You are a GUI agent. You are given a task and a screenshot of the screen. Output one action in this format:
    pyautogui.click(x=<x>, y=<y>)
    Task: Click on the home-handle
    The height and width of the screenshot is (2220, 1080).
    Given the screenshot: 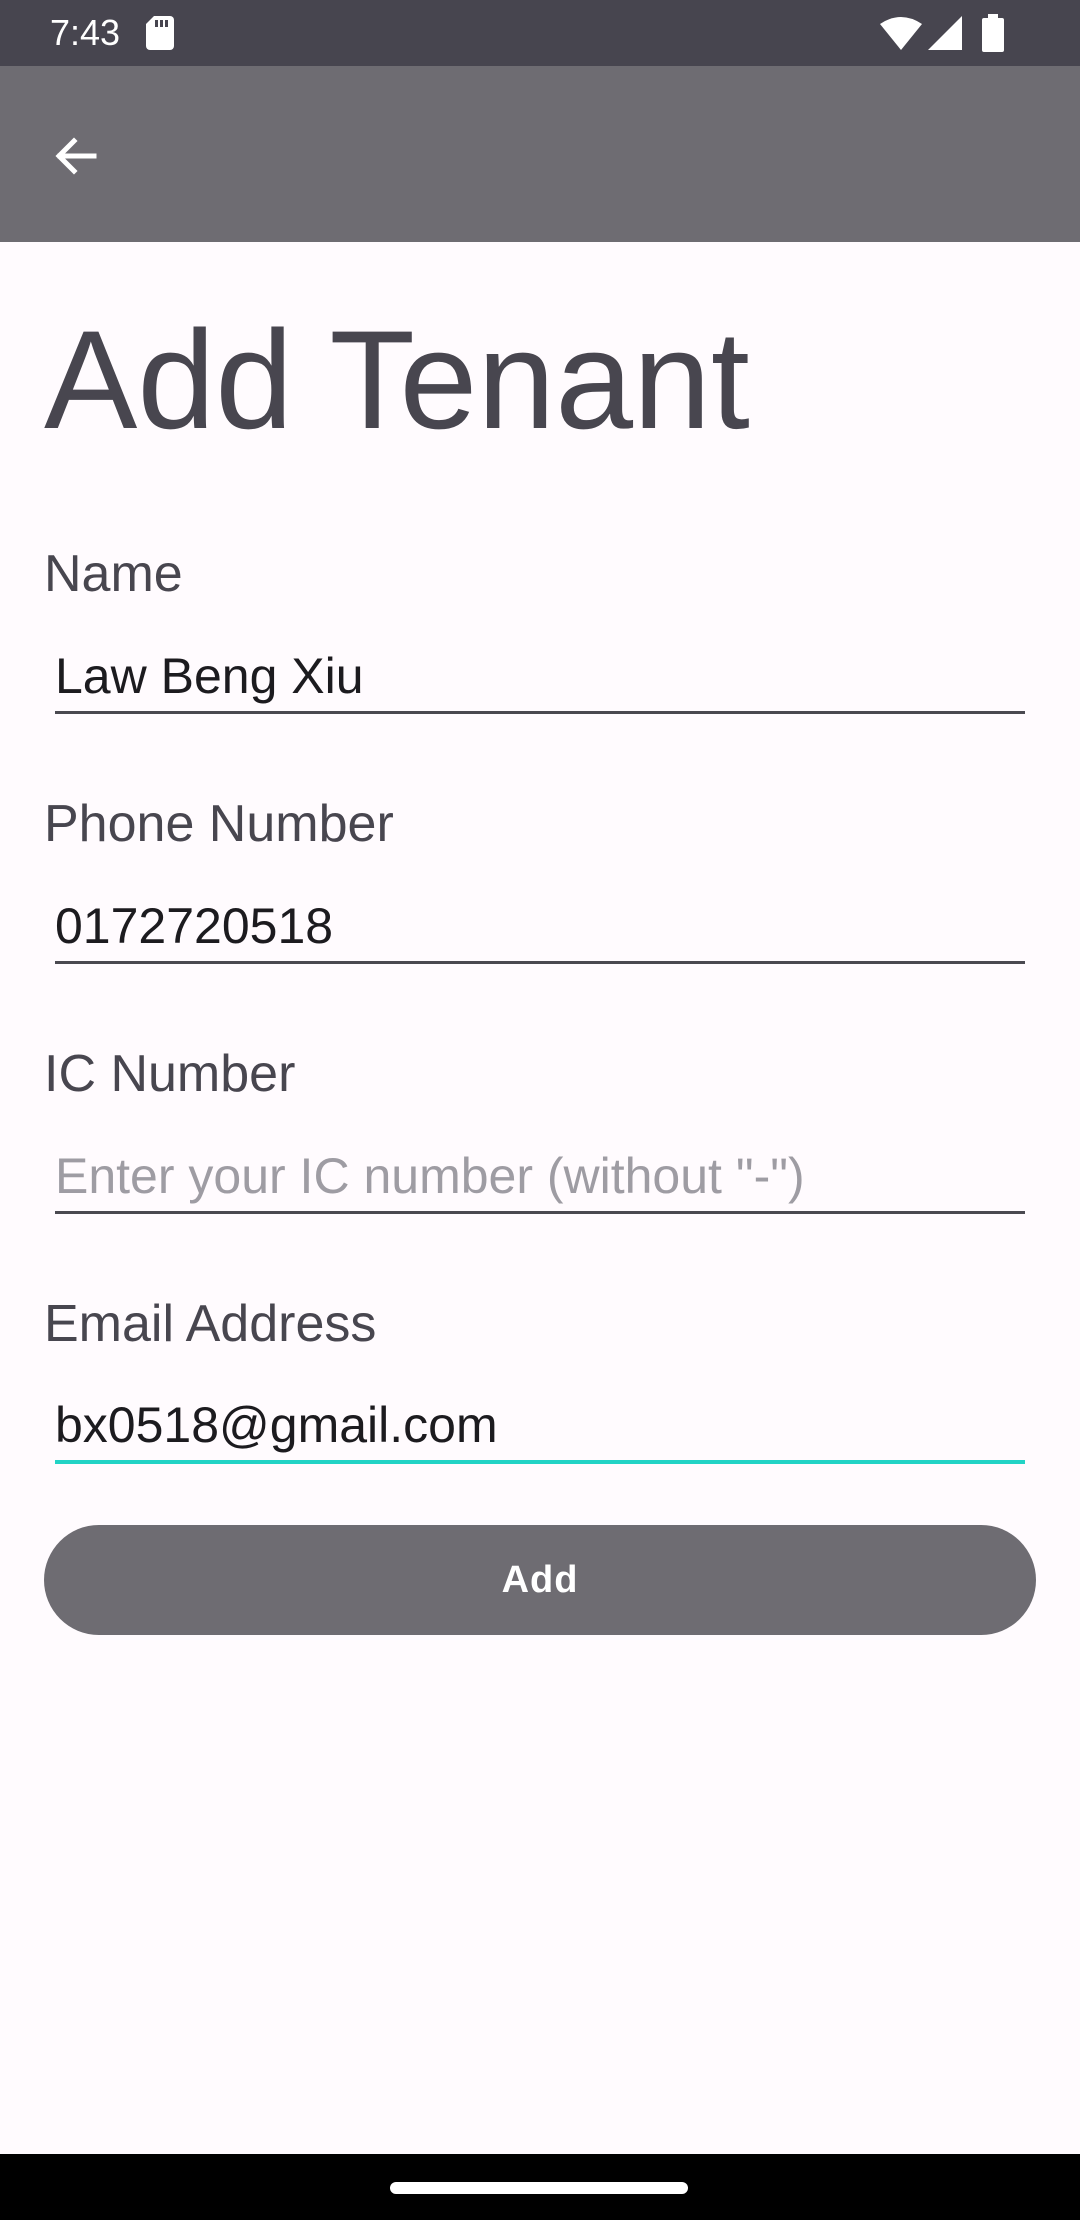 What is the action you would take?
    pyautogui.click(x=539, y=2188)
    